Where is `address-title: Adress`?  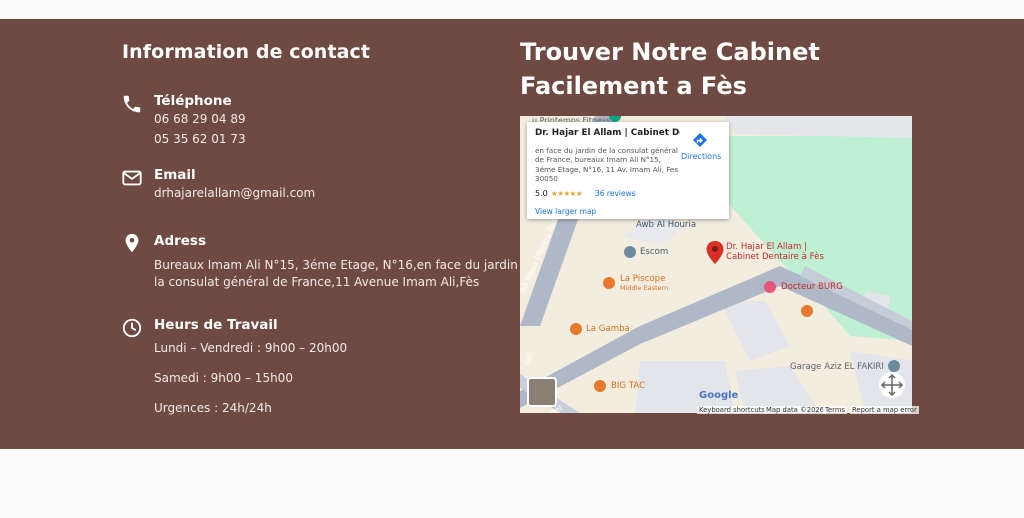
address-title: Adress is located at coordinates (180, 241).